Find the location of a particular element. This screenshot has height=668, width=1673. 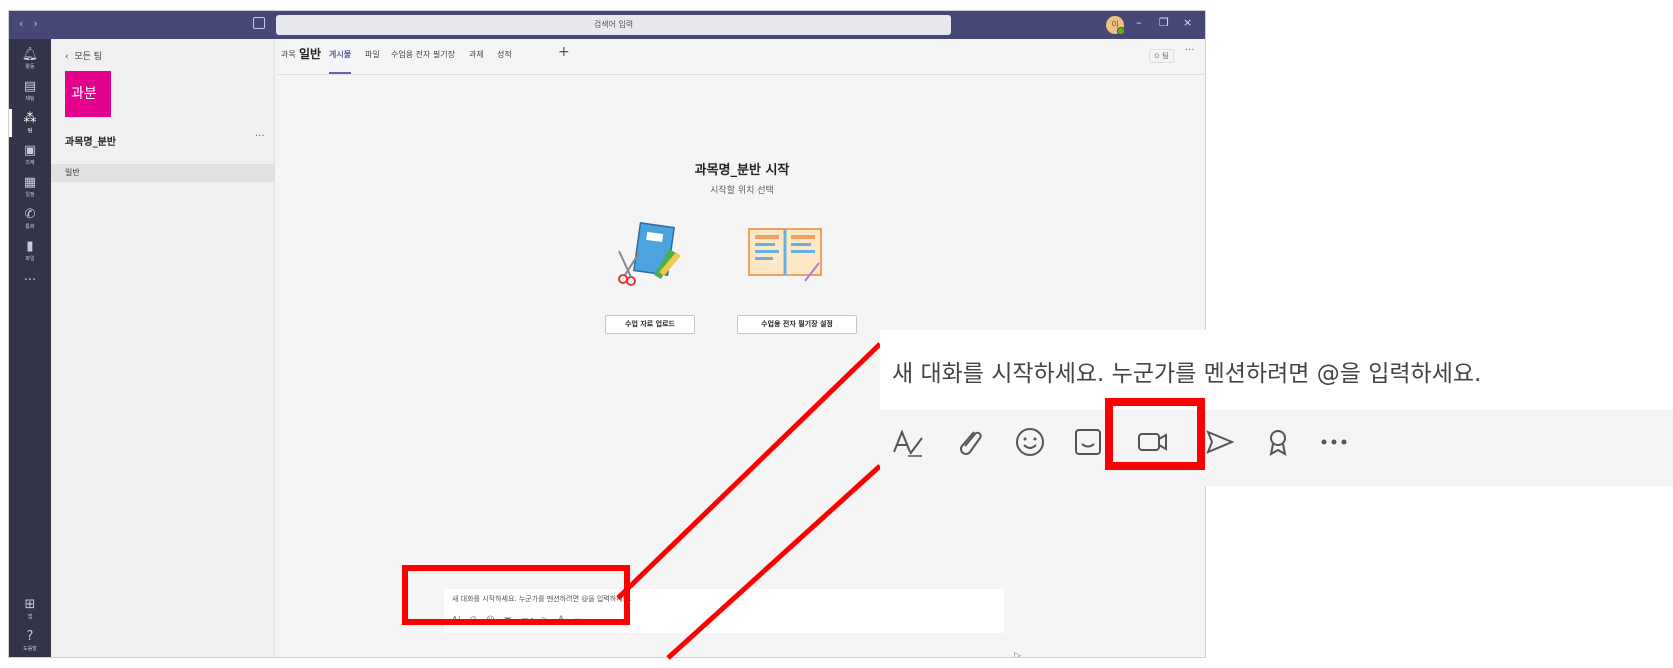

tab-grades: 성적 is located at coordinates (504, 54).